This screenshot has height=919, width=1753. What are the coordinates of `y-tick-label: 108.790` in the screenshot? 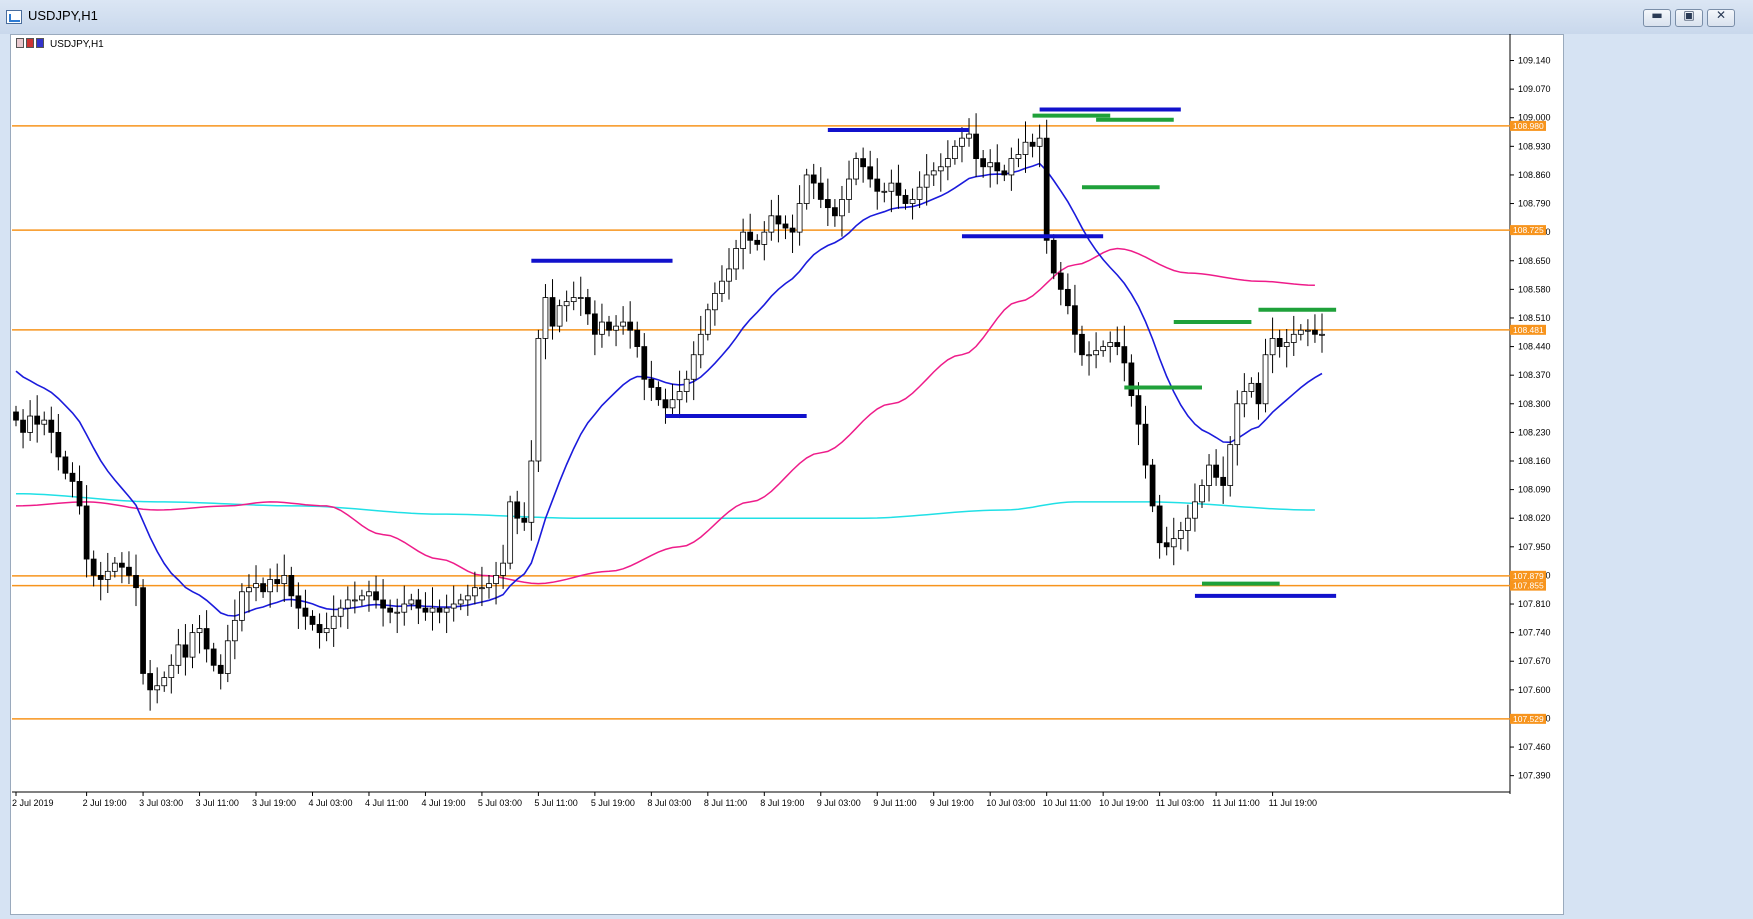 It's located at (1534, 204).